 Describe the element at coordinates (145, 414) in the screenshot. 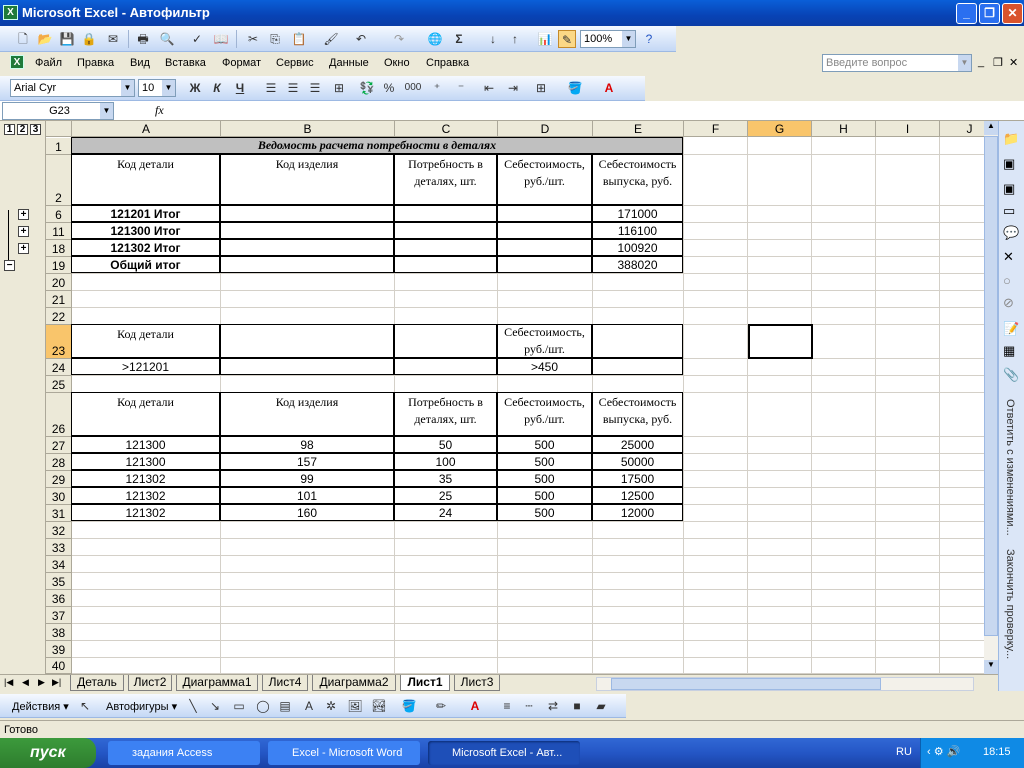

I see `result-header: Код детали` at that location.